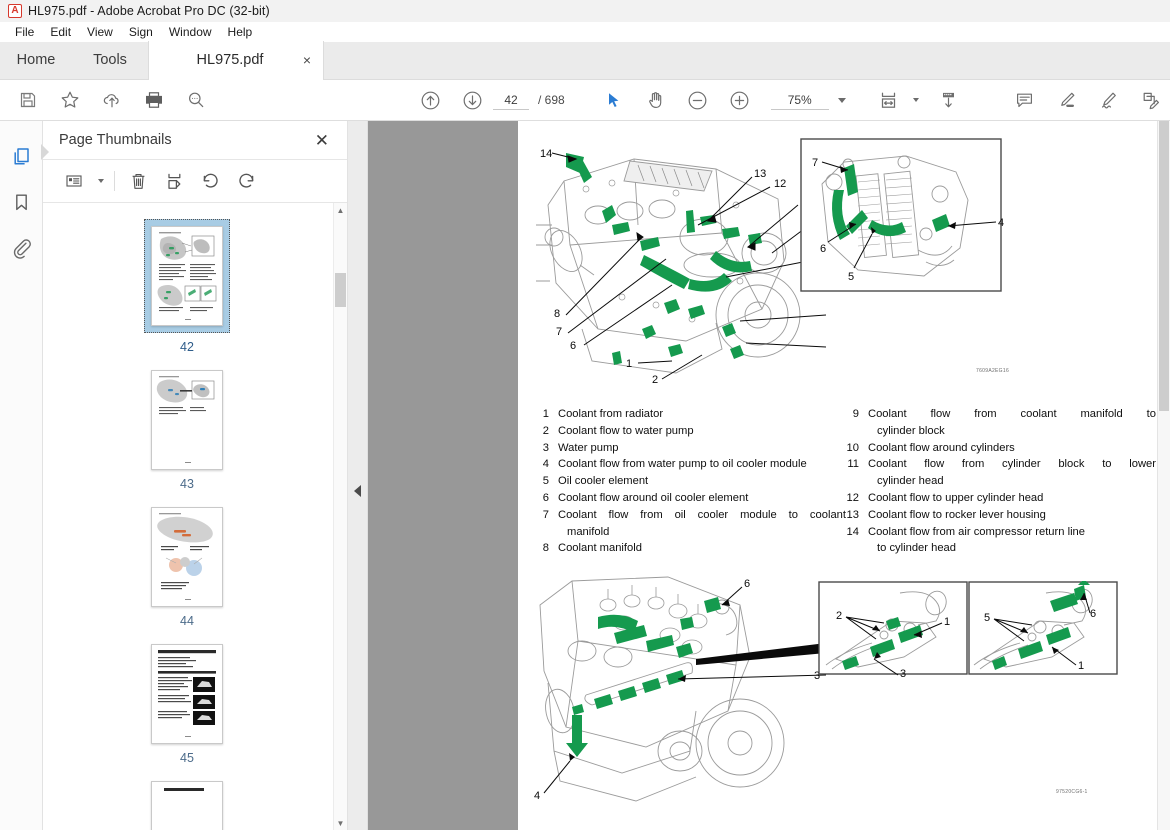 The width and height of the screenshot is (1170, 830). I want to click on document-scrollbar, so click(1163, 475).